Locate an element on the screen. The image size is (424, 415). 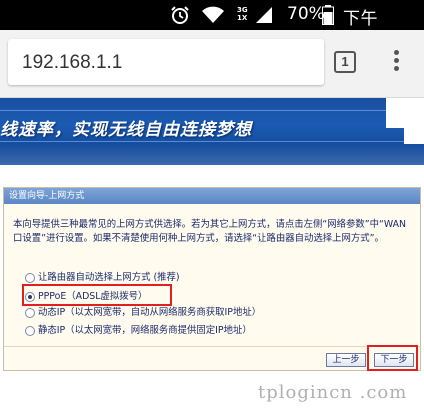
option-dynamic-ip: 动态IP（以太网宽带，自动从网络服务商获取IP地址） is located at coordinates (143, 313).